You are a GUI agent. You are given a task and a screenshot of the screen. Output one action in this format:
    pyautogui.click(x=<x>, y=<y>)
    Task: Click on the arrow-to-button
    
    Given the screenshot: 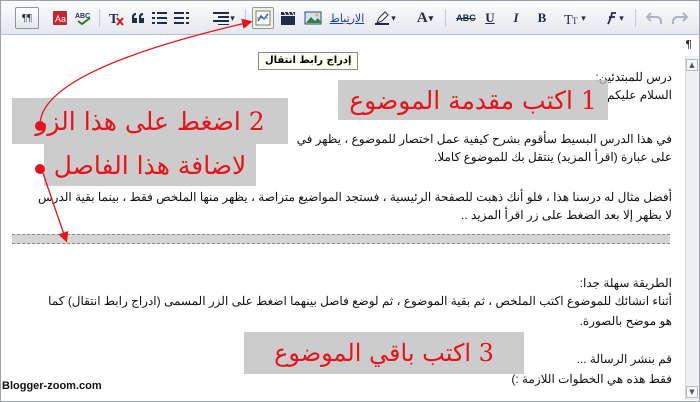 What is the action you would take?
    pyautogui.click(x=146, y=71)
    